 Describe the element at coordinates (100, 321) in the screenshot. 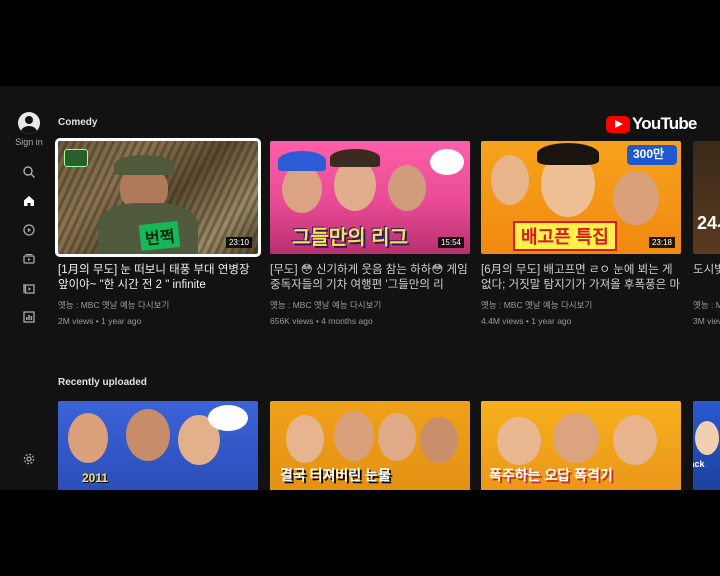

I see `video-stats: 2M views • 1 year ago` at that location.